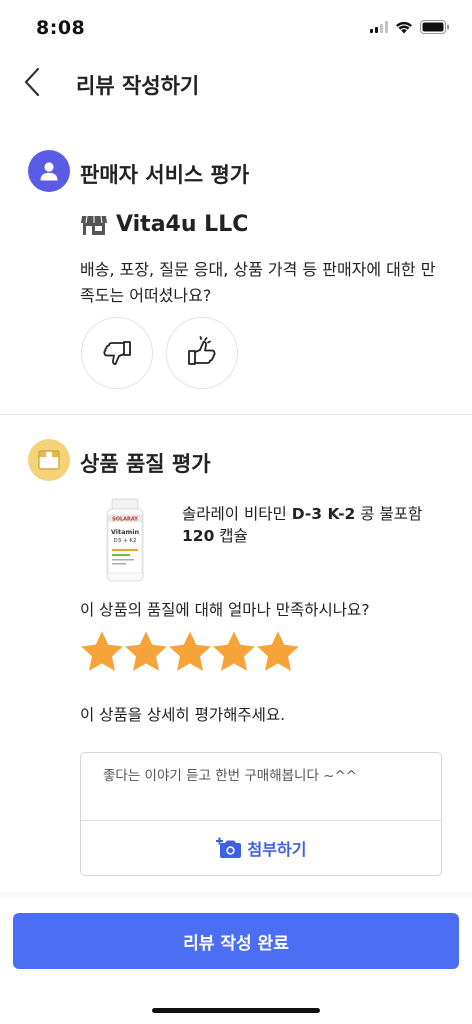 The width and height of the screenshot is (472, 1024). What do you see at coordinates (317, 525) in the screenshot?
I see `product-name: 솔라레이 비타민 D-3 K-2 콩 불포함 120 캡슐` at bounding box center [317, 525].